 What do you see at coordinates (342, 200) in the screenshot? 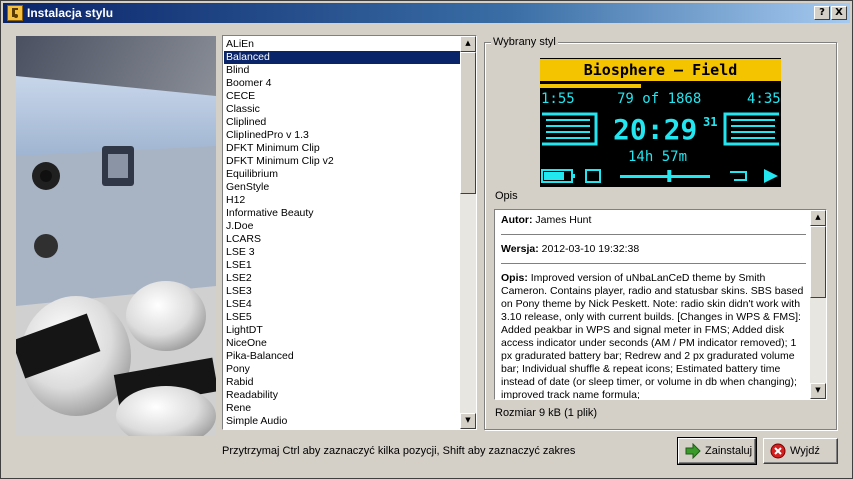
I see `theme-list-item: H12` at bounding box center [342, 200].